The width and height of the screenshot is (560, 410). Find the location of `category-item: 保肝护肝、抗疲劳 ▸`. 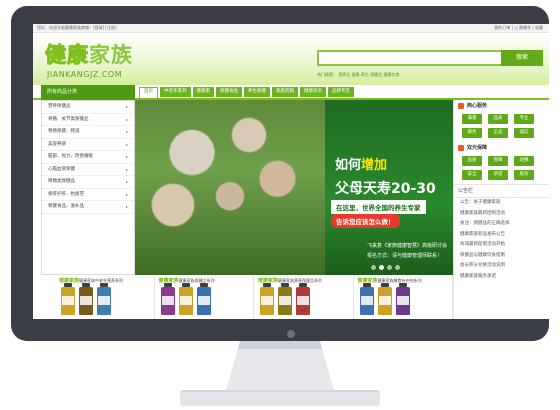

category-item: 保肝护肝、抗疲劳 ▸ is located at coordinates (88, 195).